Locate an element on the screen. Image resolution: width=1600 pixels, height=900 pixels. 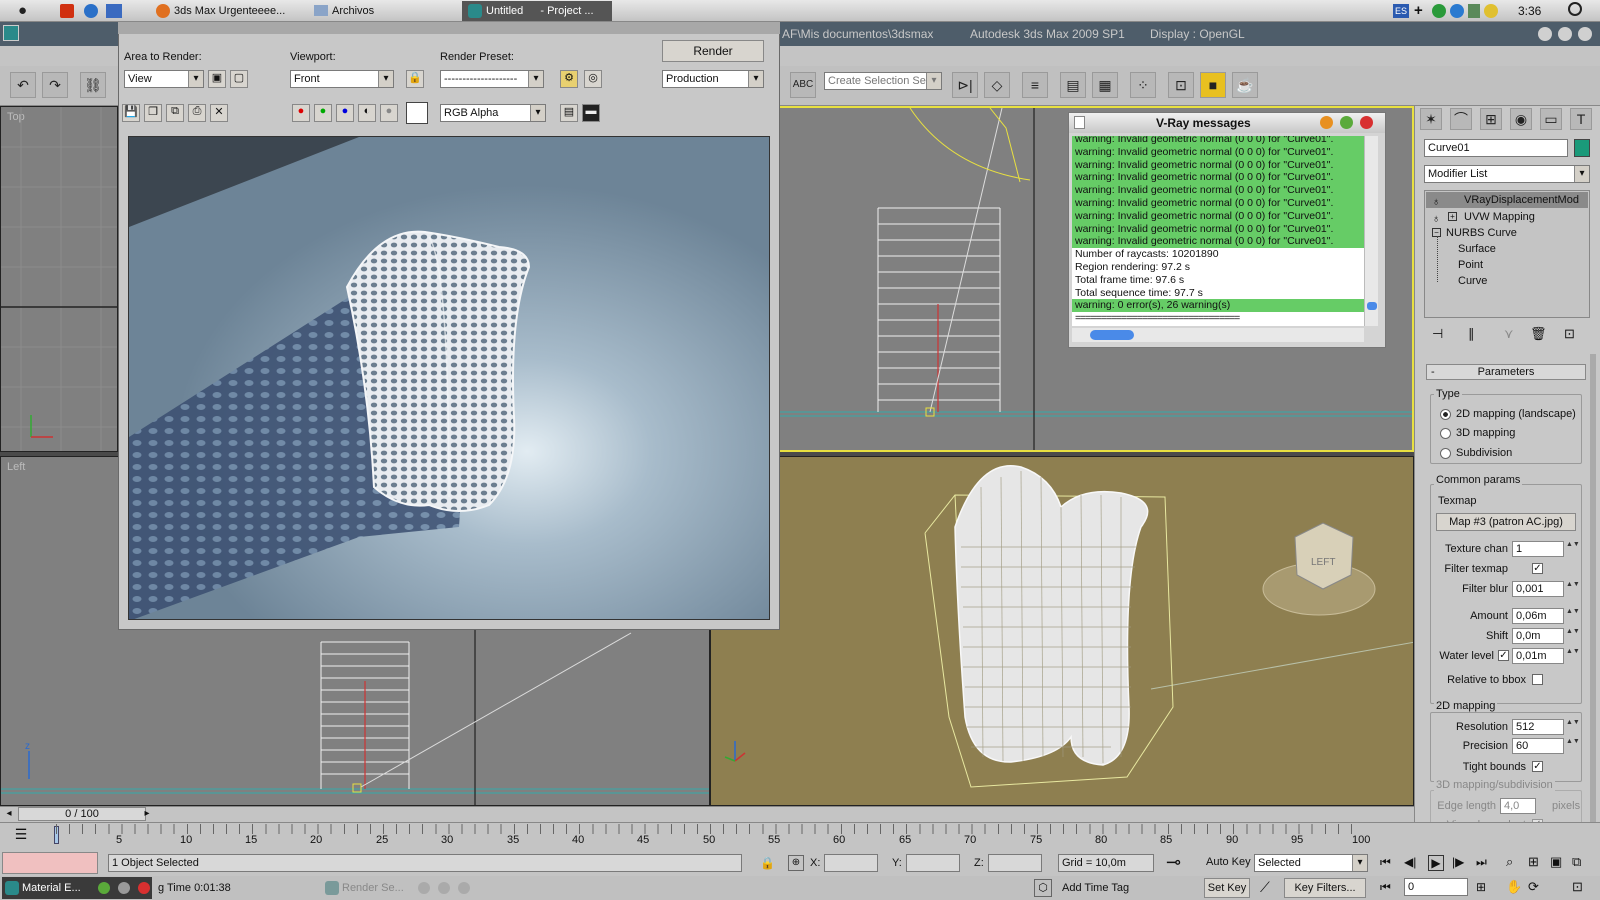
stack-item-vraydisplacement: ♁ VRayDisplacementMod is located at coordinates (1507, 200).